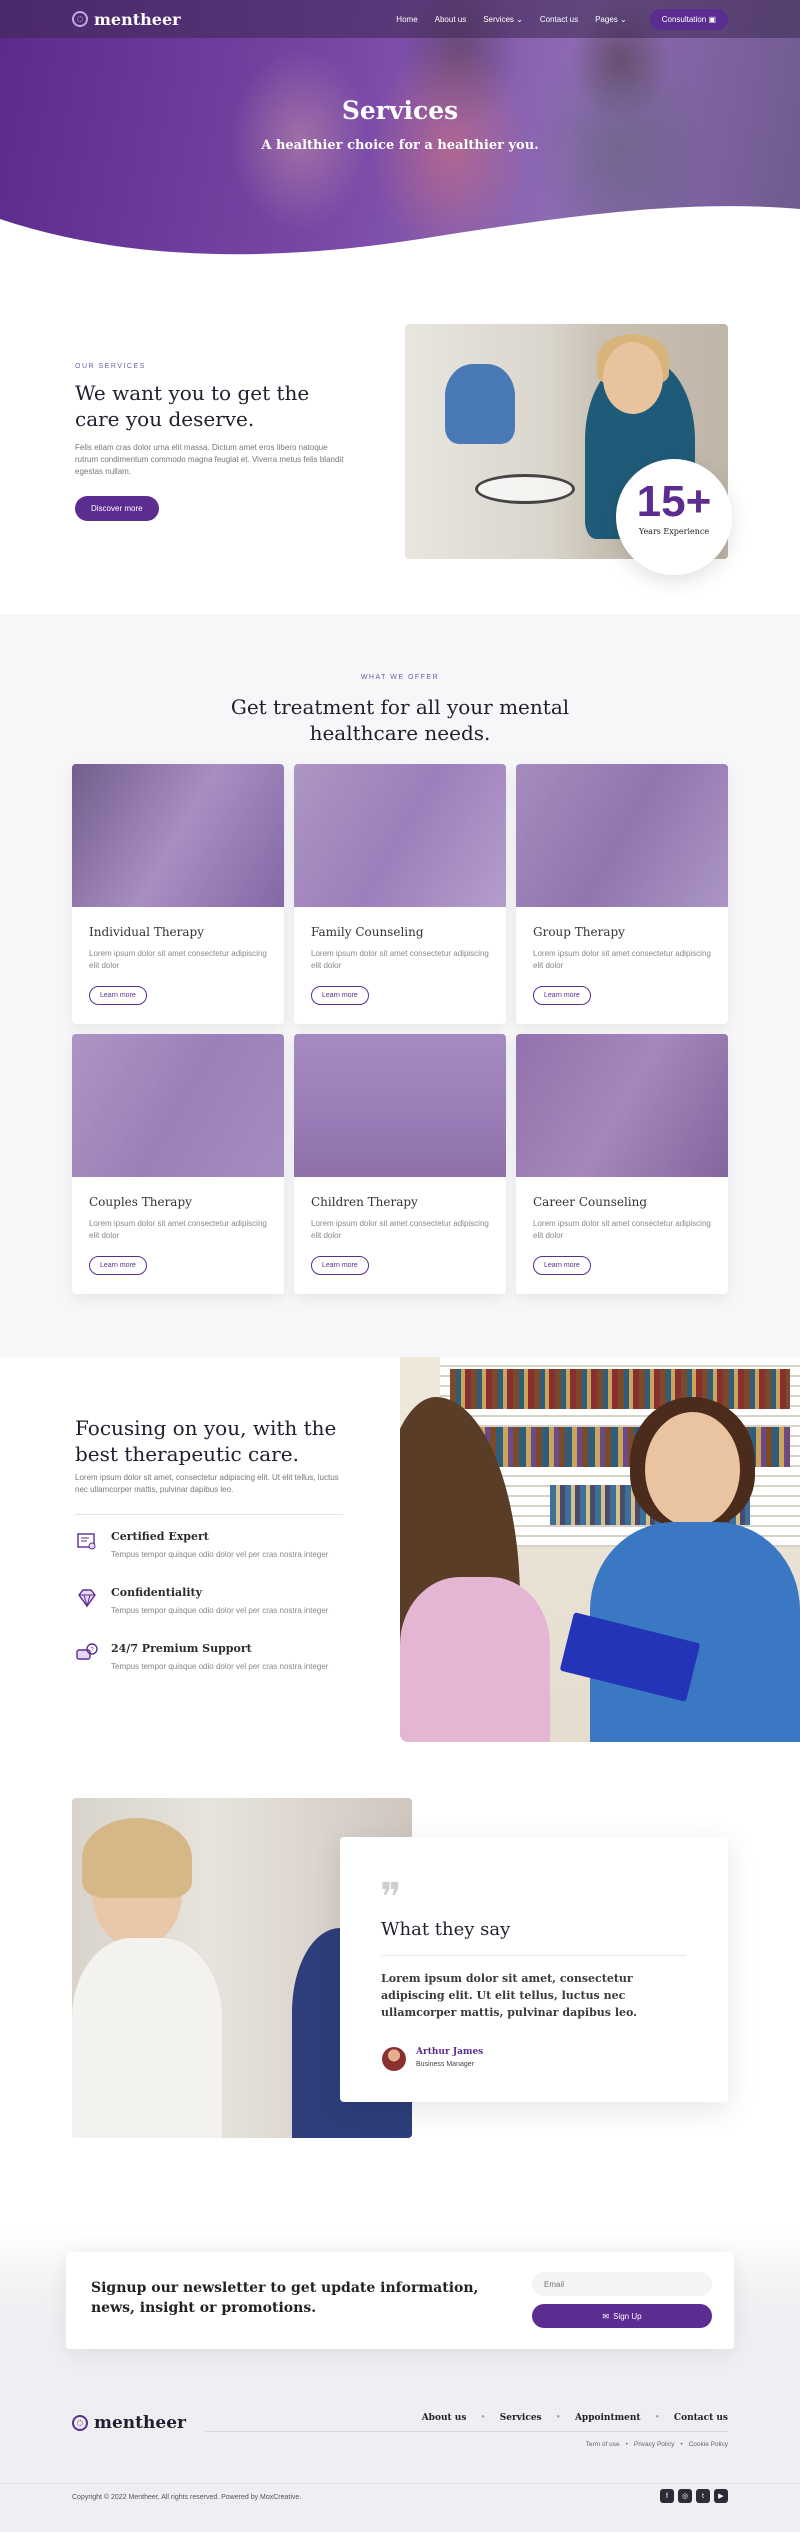 This screenshot has height=2532, width=800. I want to click on footer-link-about: About us, so click(444, 2418).